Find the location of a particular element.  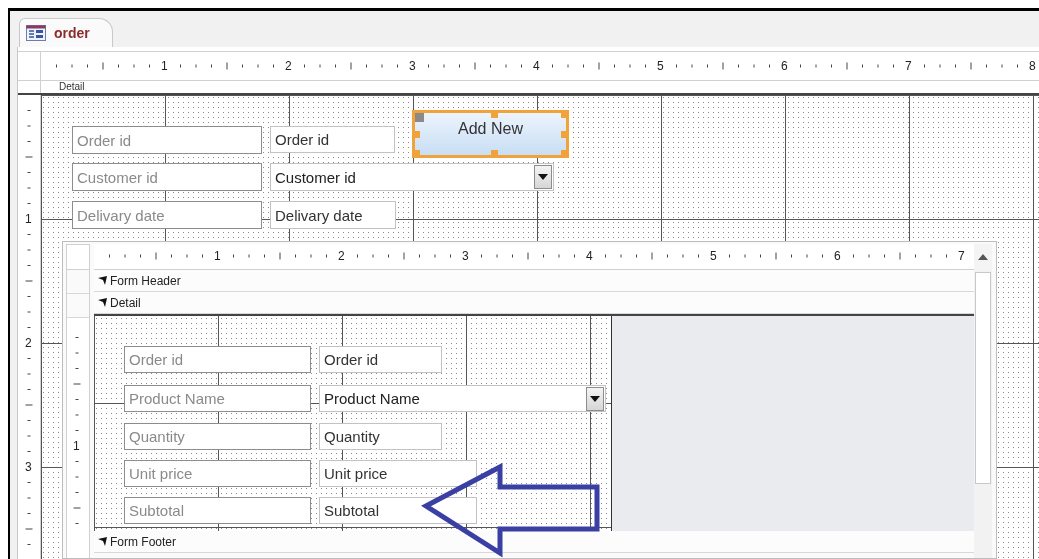

form-icon is located at coordinates (36, 33).